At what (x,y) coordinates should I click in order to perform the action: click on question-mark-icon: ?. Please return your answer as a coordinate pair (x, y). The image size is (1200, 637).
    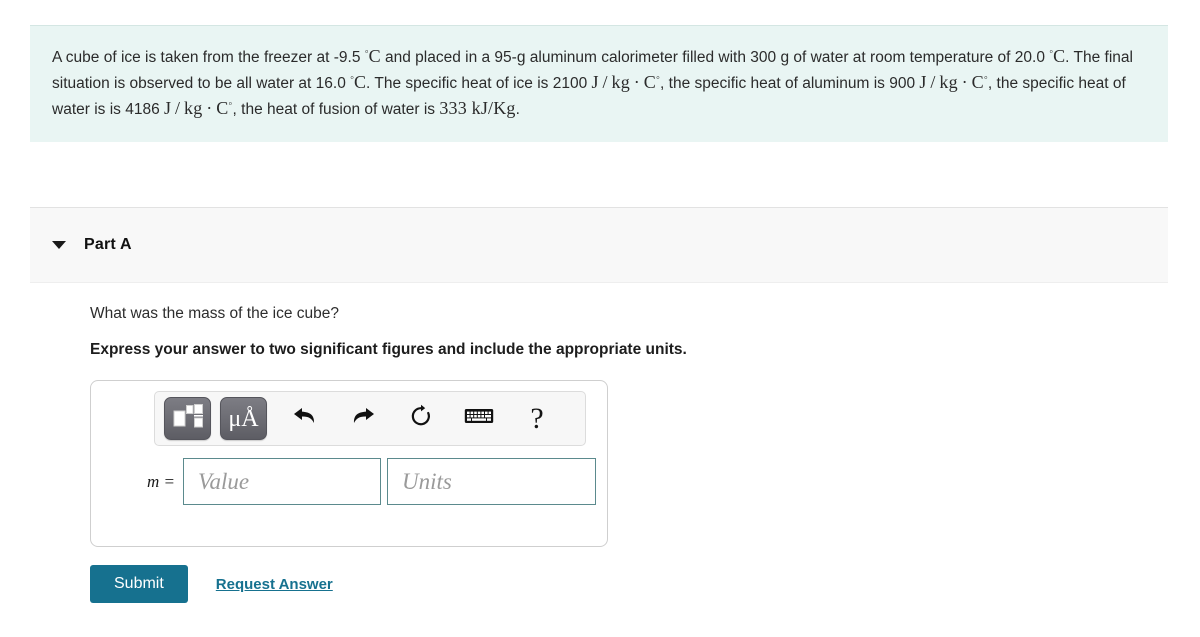
    Looking at the image, I should click on (537, 418).